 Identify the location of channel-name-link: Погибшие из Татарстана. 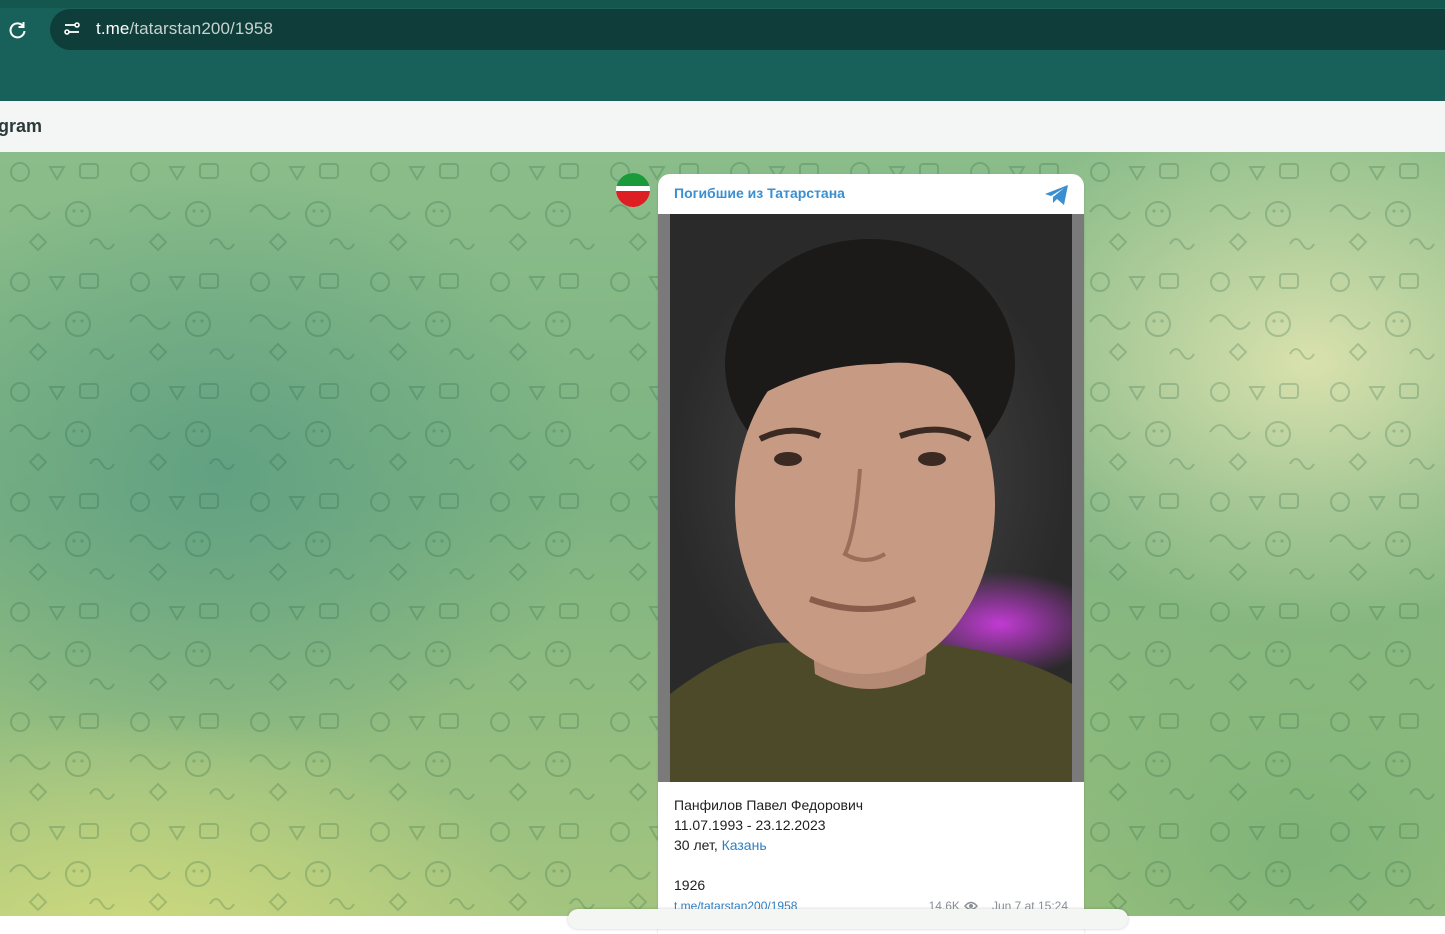
(759, 193).